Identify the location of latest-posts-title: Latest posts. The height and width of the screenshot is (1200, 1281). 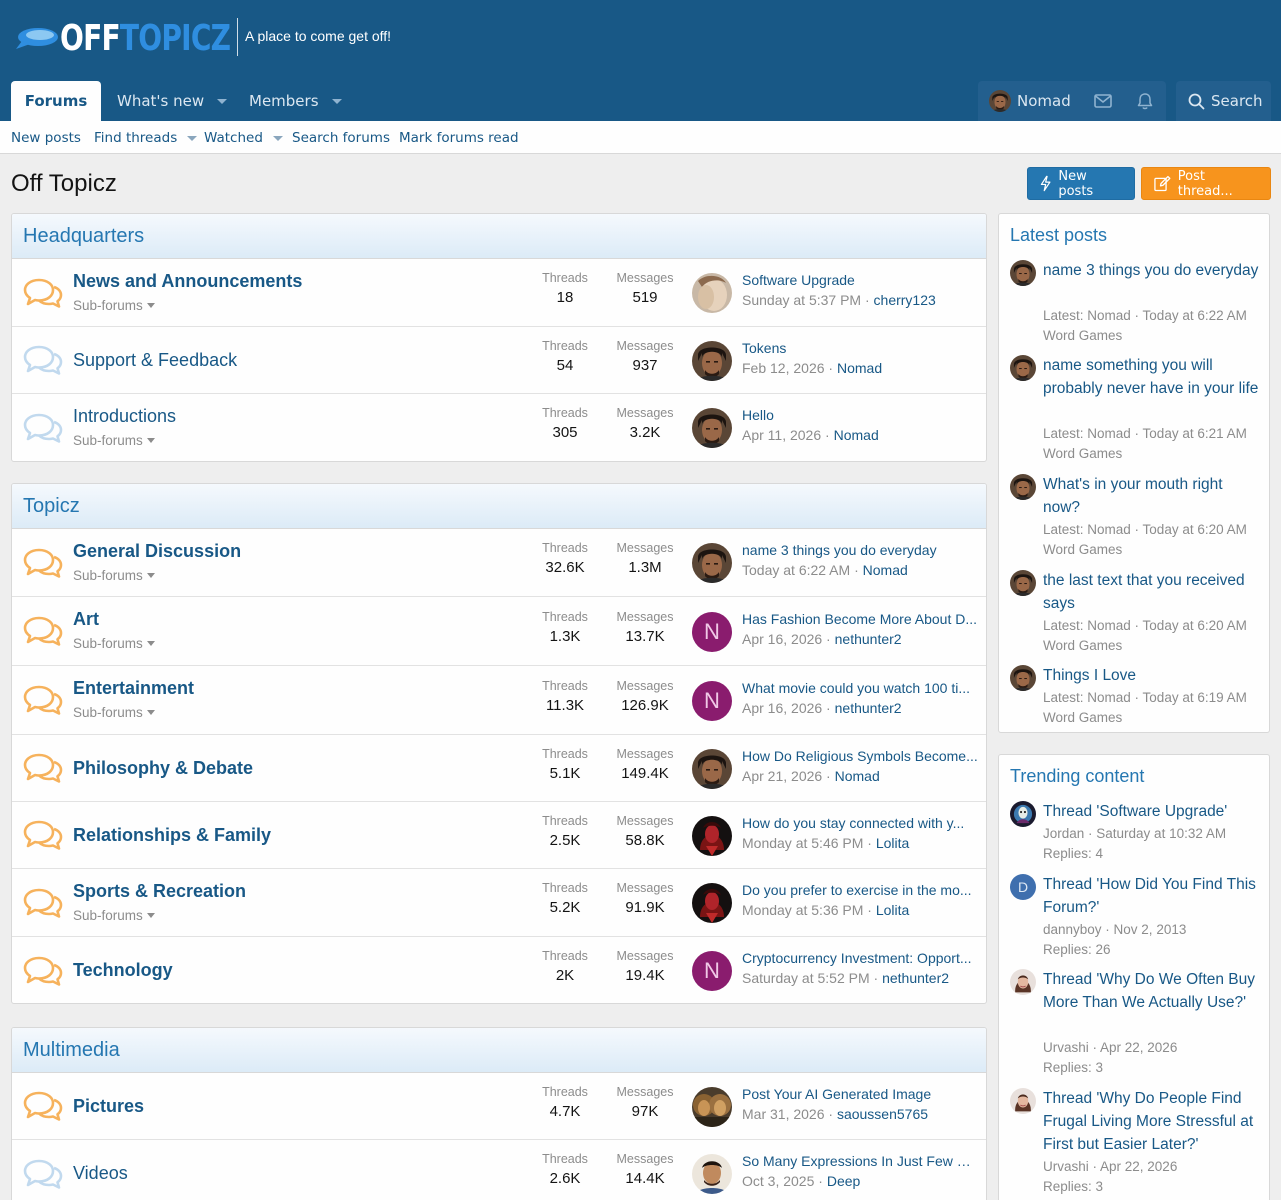
(1058, 235).